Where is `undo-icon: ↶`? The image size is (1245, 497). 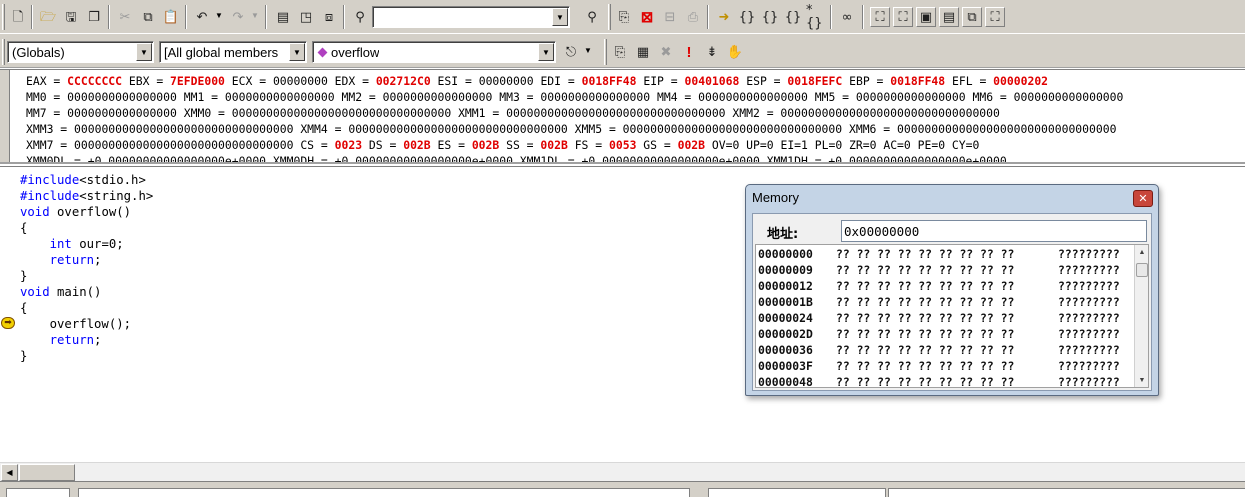
undo-icon: ↶ is located at coordinates (202, 17).